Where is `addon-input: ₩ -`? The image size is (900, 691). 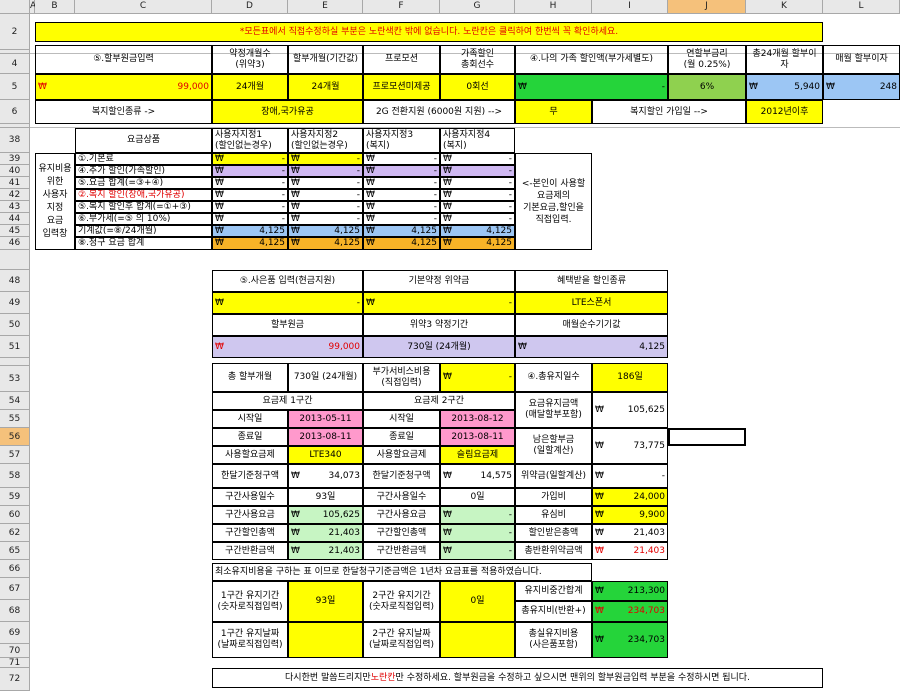
addon-input: ₩ - is located at coordinates (477, 377).